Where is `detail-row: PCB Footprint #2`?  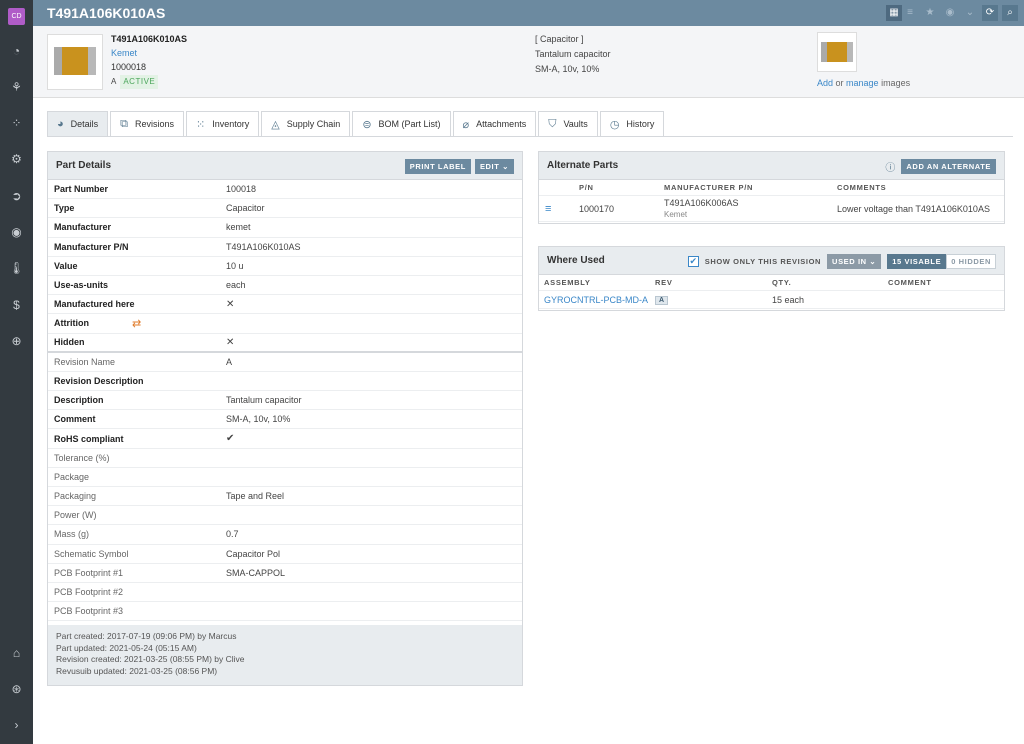 detail-row: PCB Footprint #2 is located at coordinates (285, 593).